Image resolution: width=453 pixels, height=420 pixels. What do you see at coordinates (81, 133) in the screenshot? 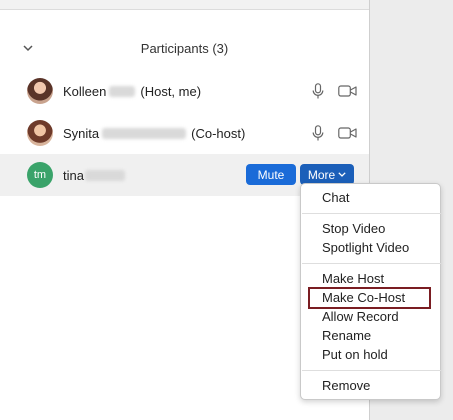
I see `participant-first-name: Synita` at bounding box center [81, 133].